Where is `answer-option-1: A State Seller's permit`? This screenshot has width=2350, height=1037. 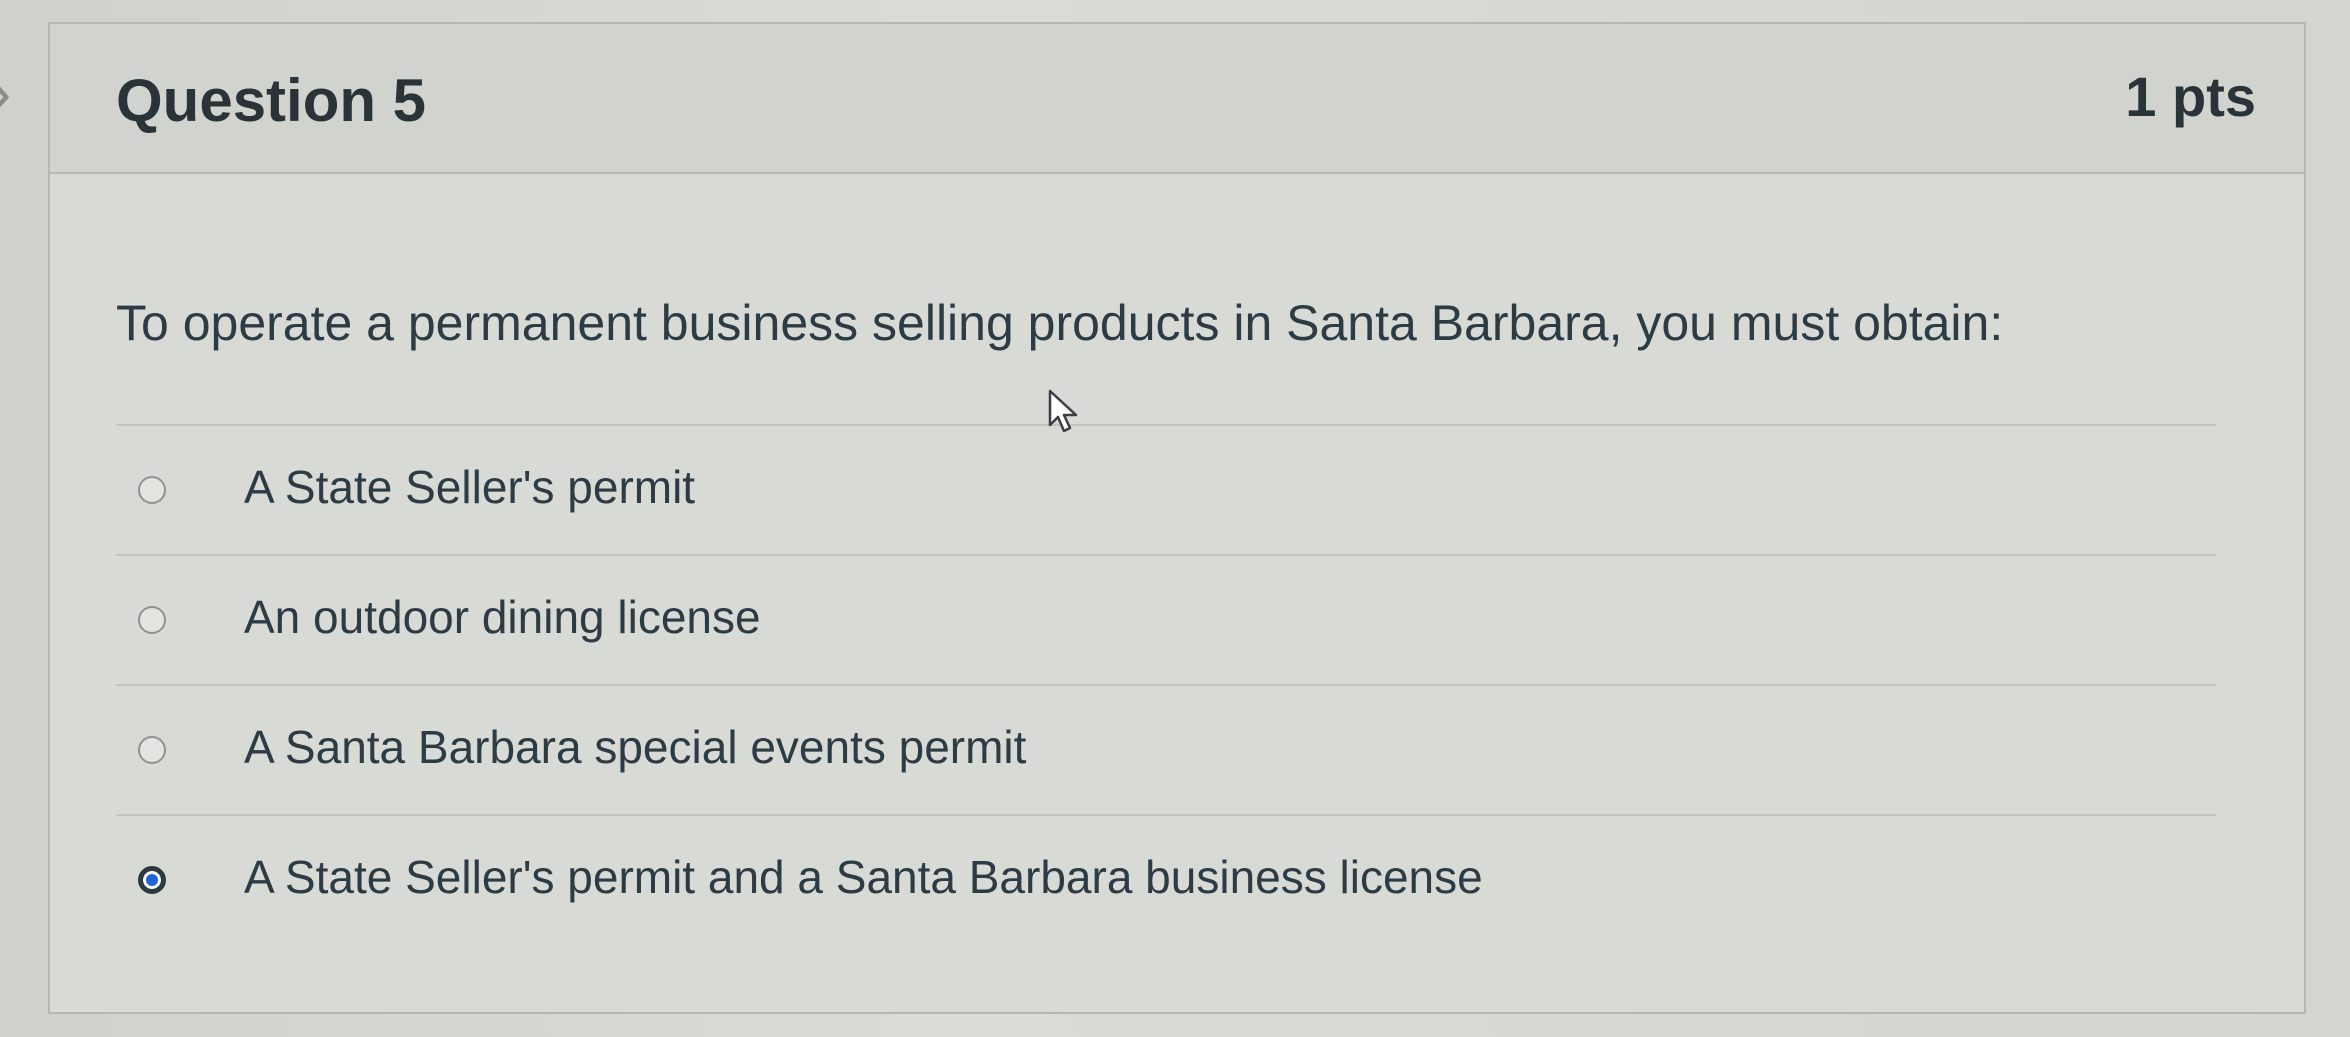
answer-option-1: A State Seller's permit is located at coordinates (1166, 489).